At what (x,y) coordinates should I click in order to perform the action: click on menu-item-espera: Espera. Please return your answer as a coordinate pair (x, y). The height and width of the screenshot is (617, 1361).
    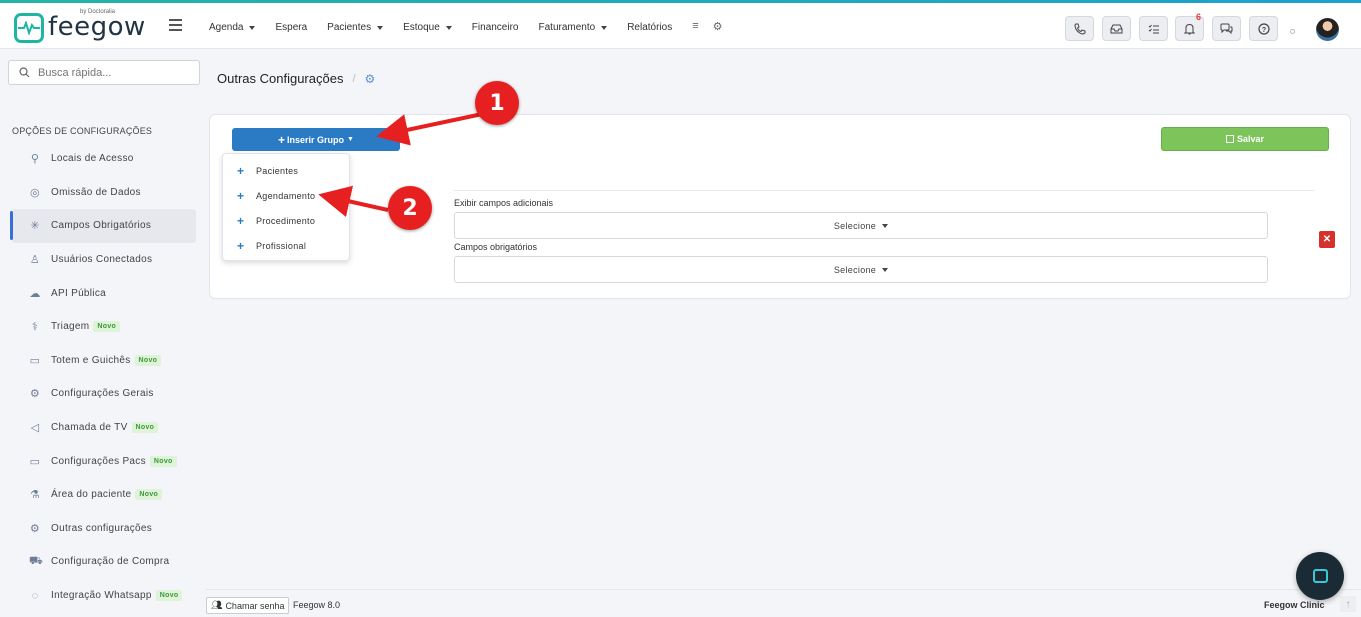
    Looking at the image, I should click on (291, 27).